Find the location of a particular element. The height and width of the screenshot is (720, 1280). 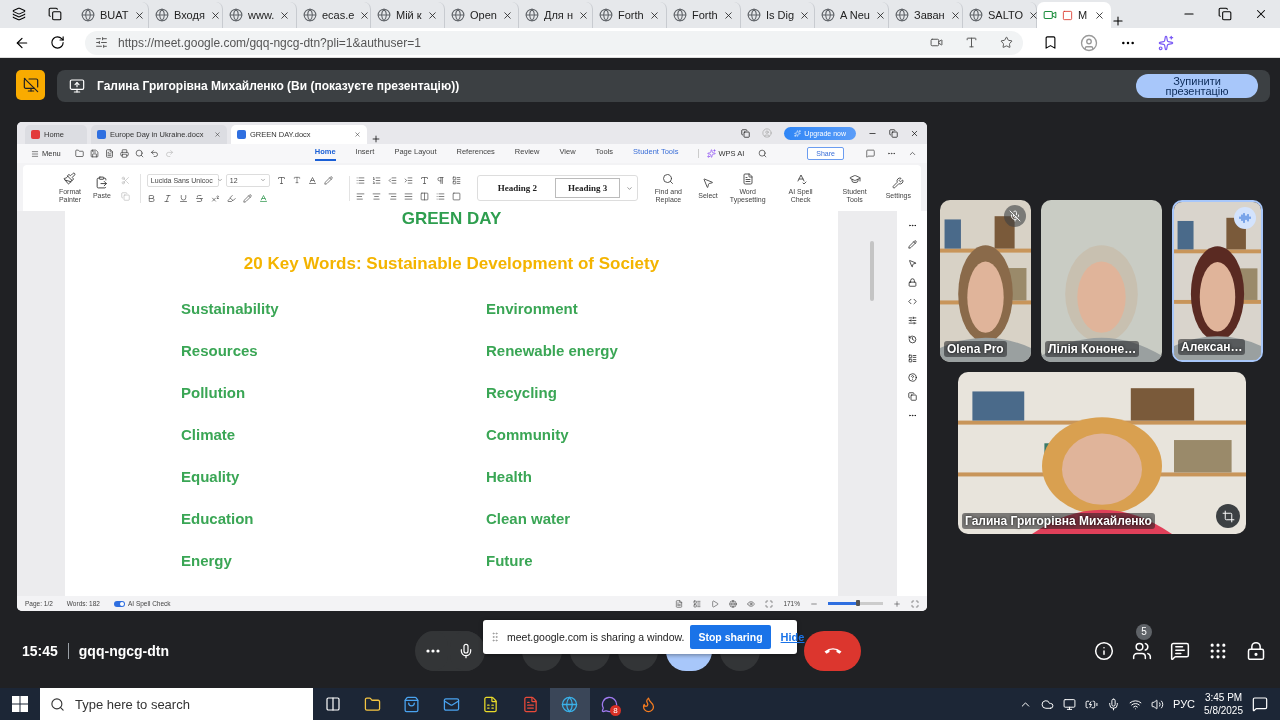

key-word: Education is located at coordinates (218, 518).